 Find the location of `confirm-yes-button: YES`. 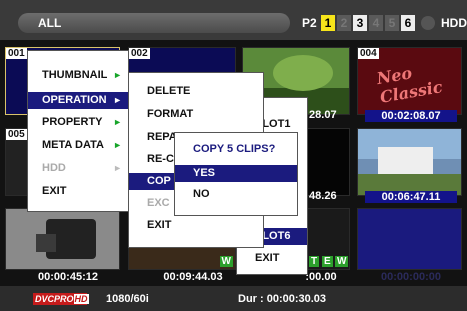

confirm-yes-button: YES is located at coordinates (236, 173).